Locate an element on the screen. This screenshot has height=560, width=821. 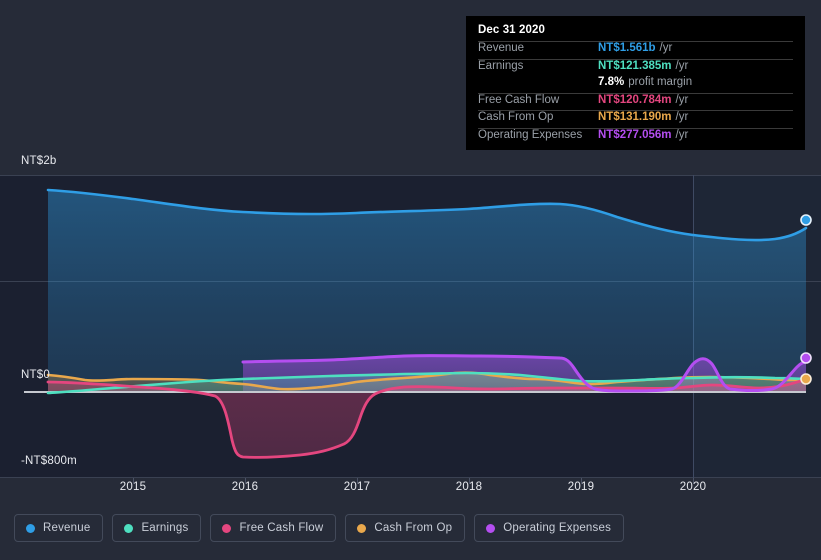
y-axis-label-top: NT$2b is located at coordinates (39, 161).